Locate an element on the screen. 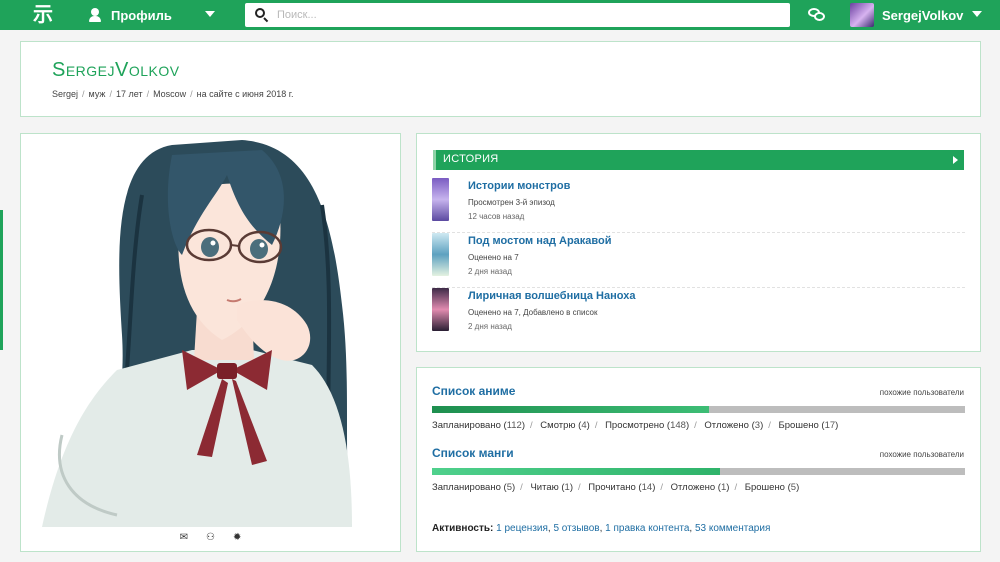  manga-list-progress-bar is located at coordinates (698, 471).